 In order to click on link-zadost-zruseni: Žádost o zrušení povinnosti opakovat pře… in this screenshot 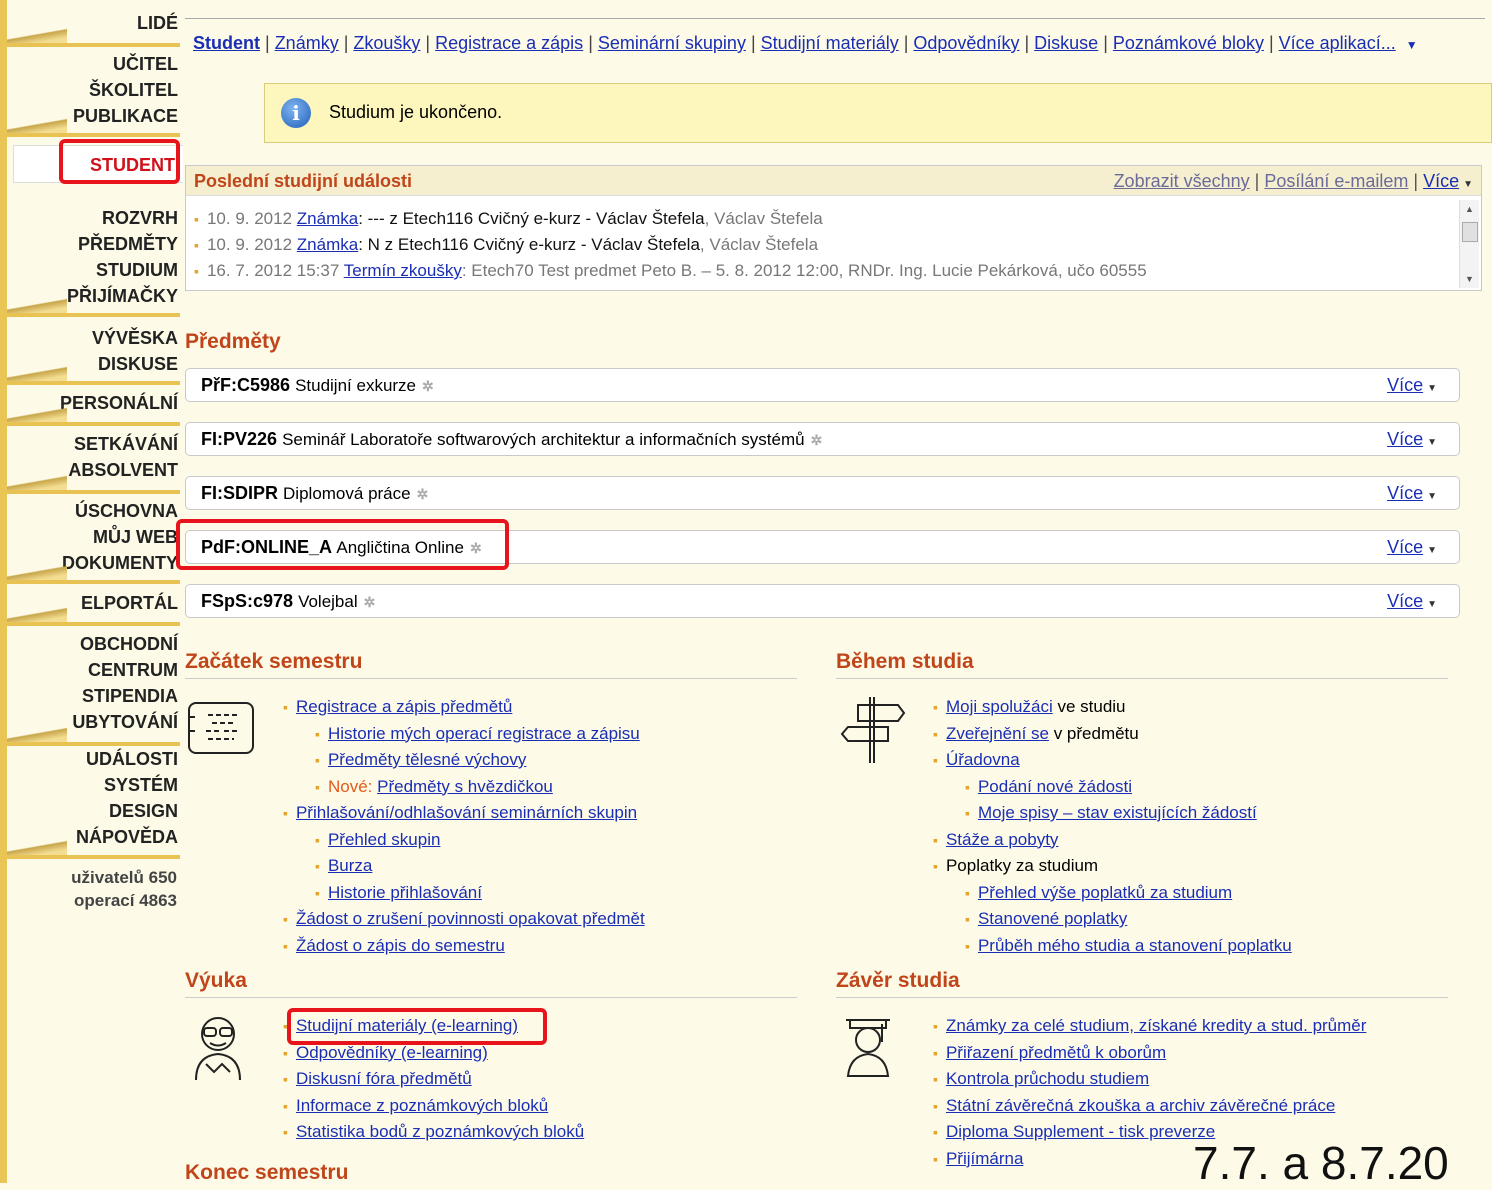, I will do `click(470, 918)`.